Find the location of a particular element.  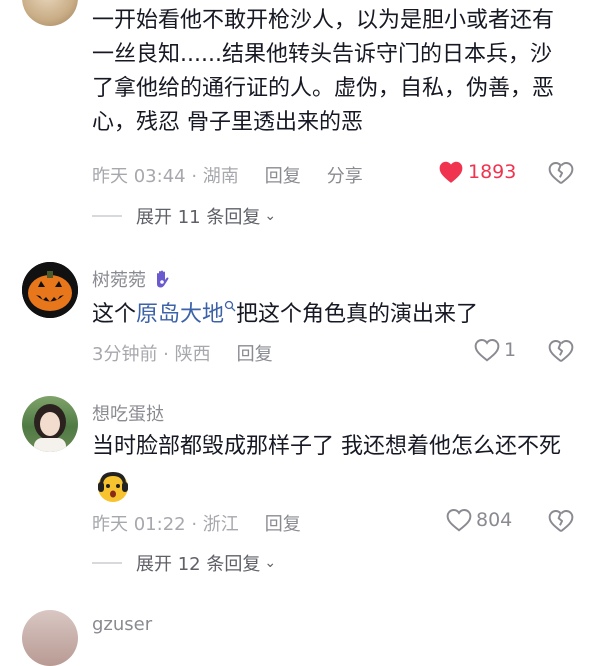

heart-filled-icon is located at coordinates (451, 172).